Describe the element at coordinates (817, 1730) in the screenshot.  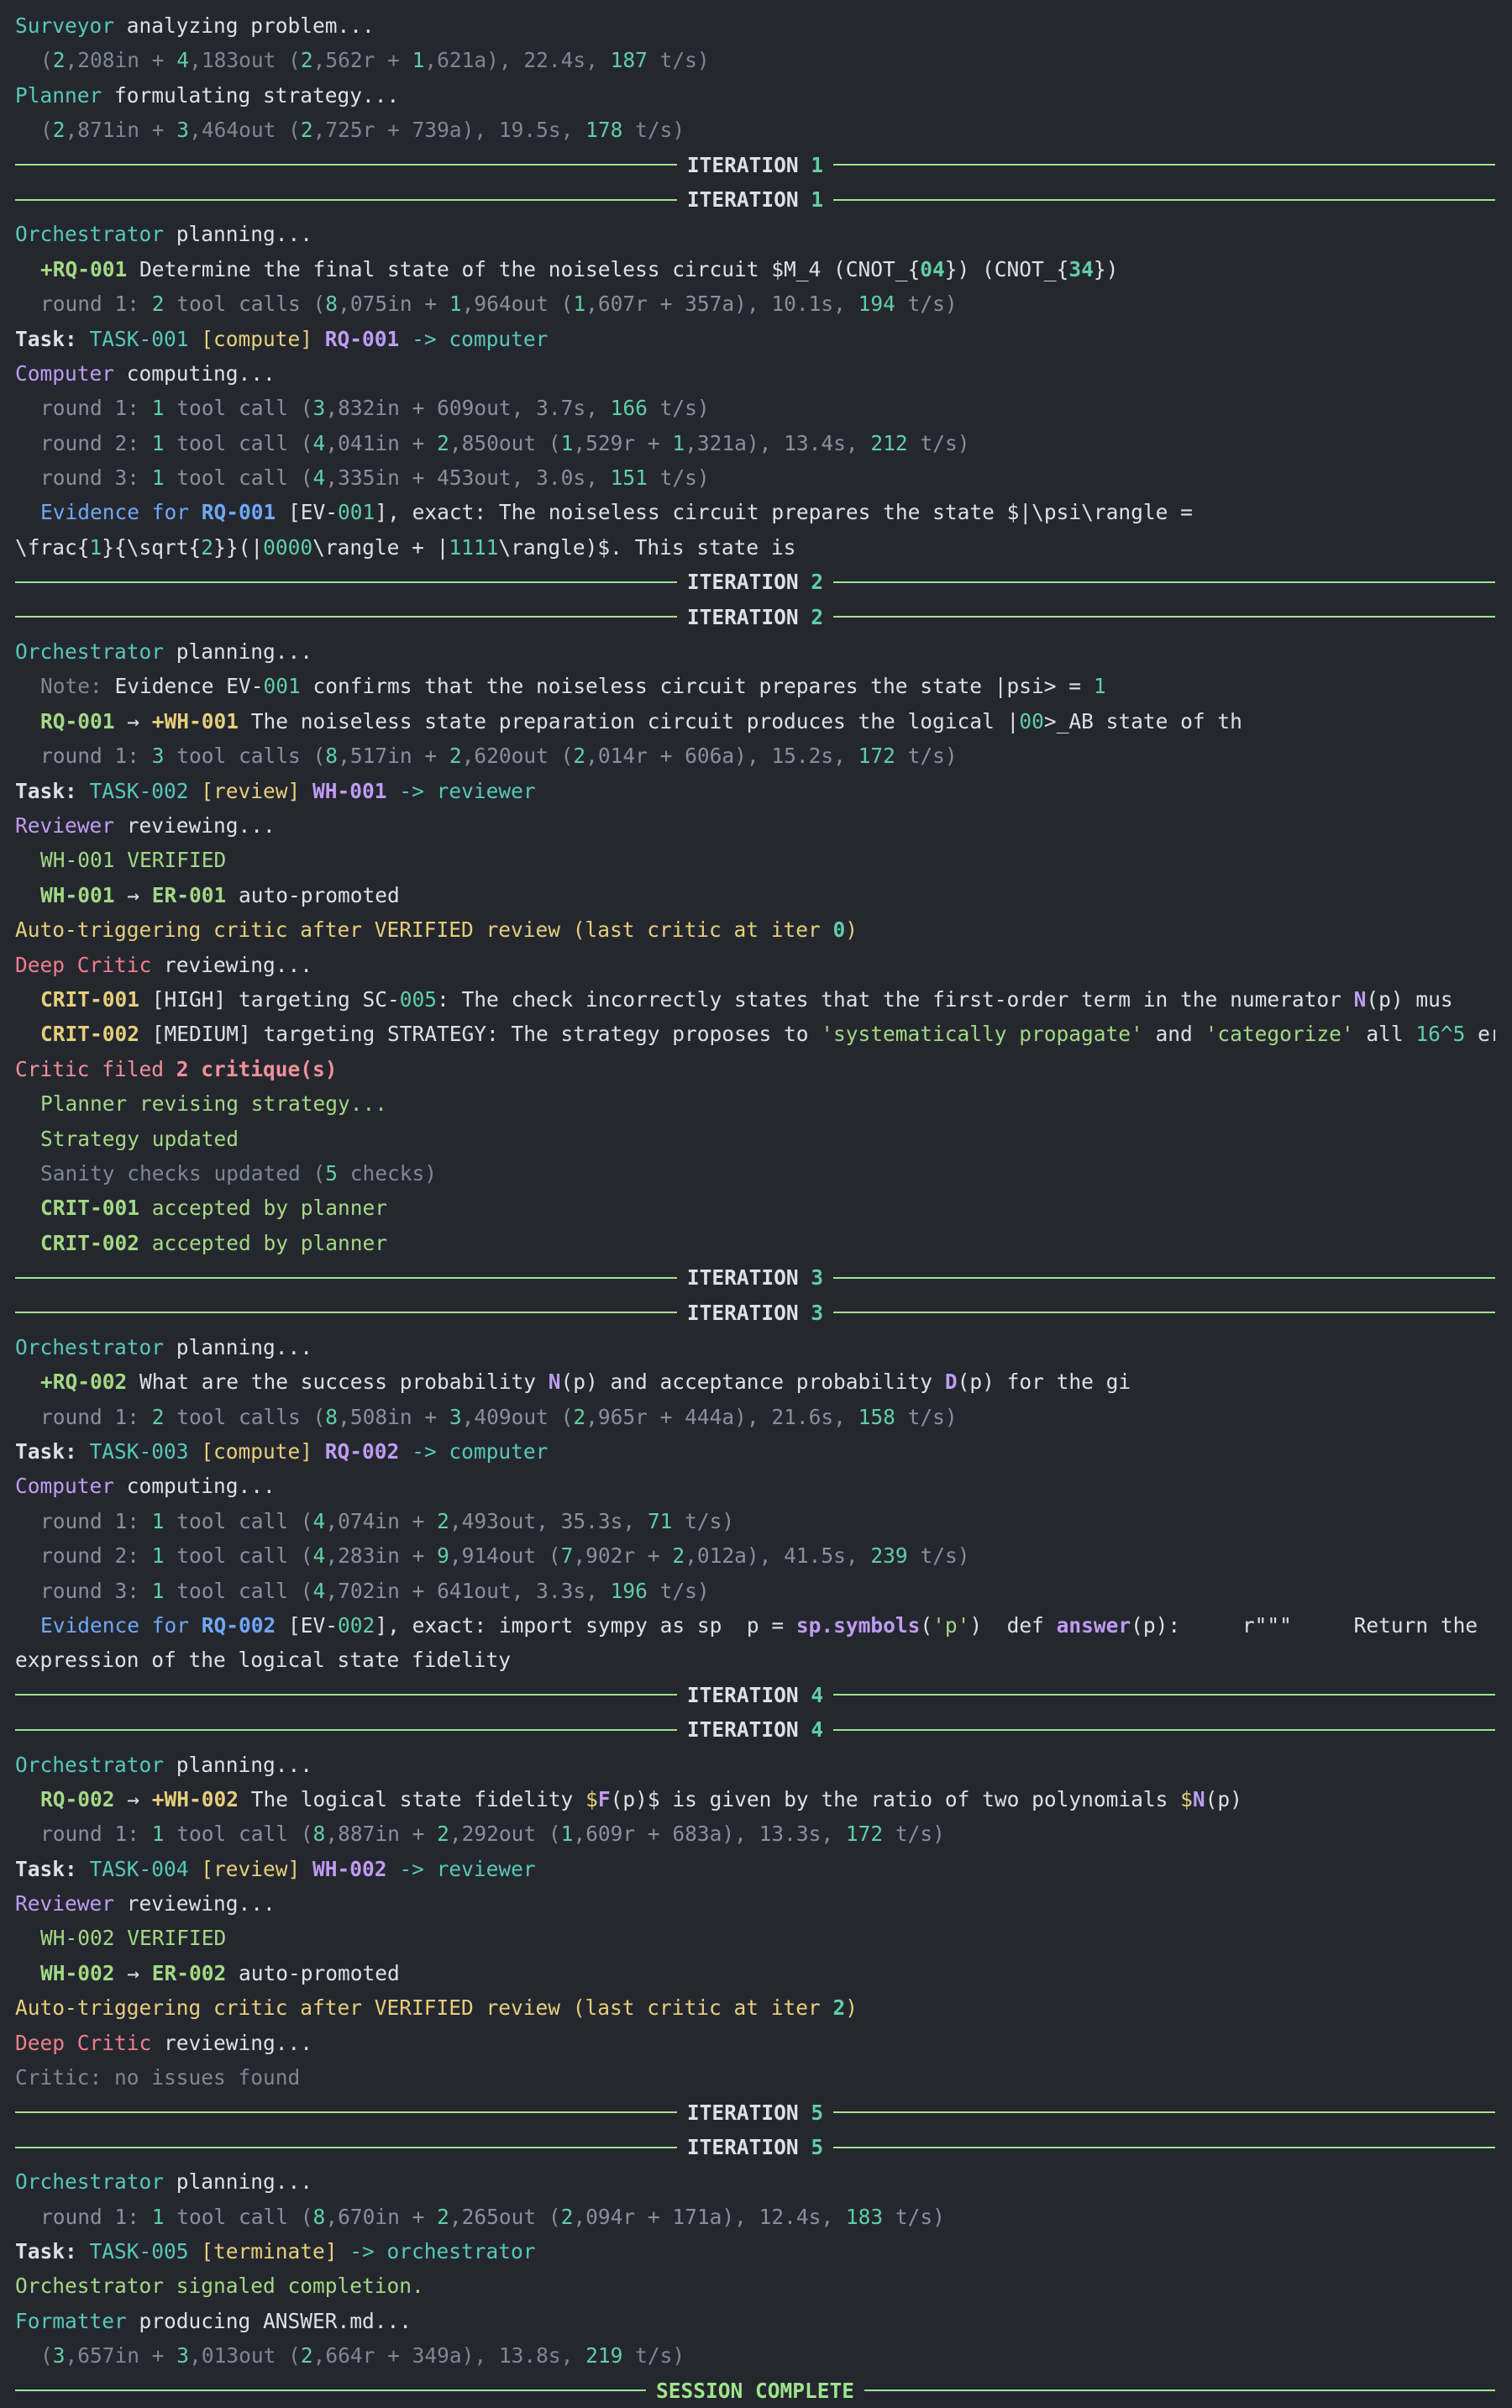
I see `iteration-number: 4` at that location.